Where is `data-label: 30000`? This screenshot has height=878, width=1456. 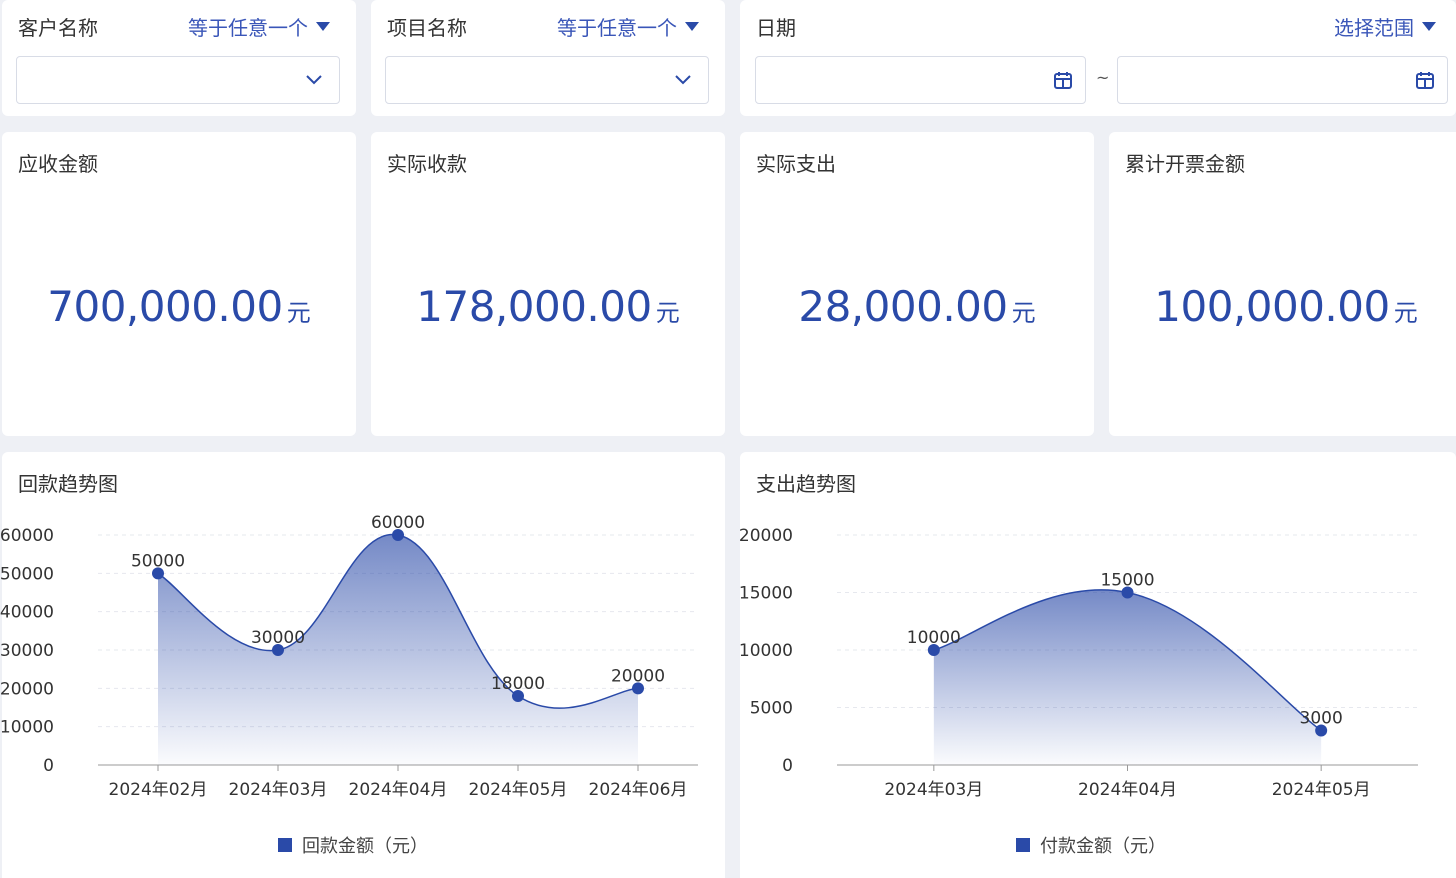
data-label: 30000 is located at coordinates (278, 638).